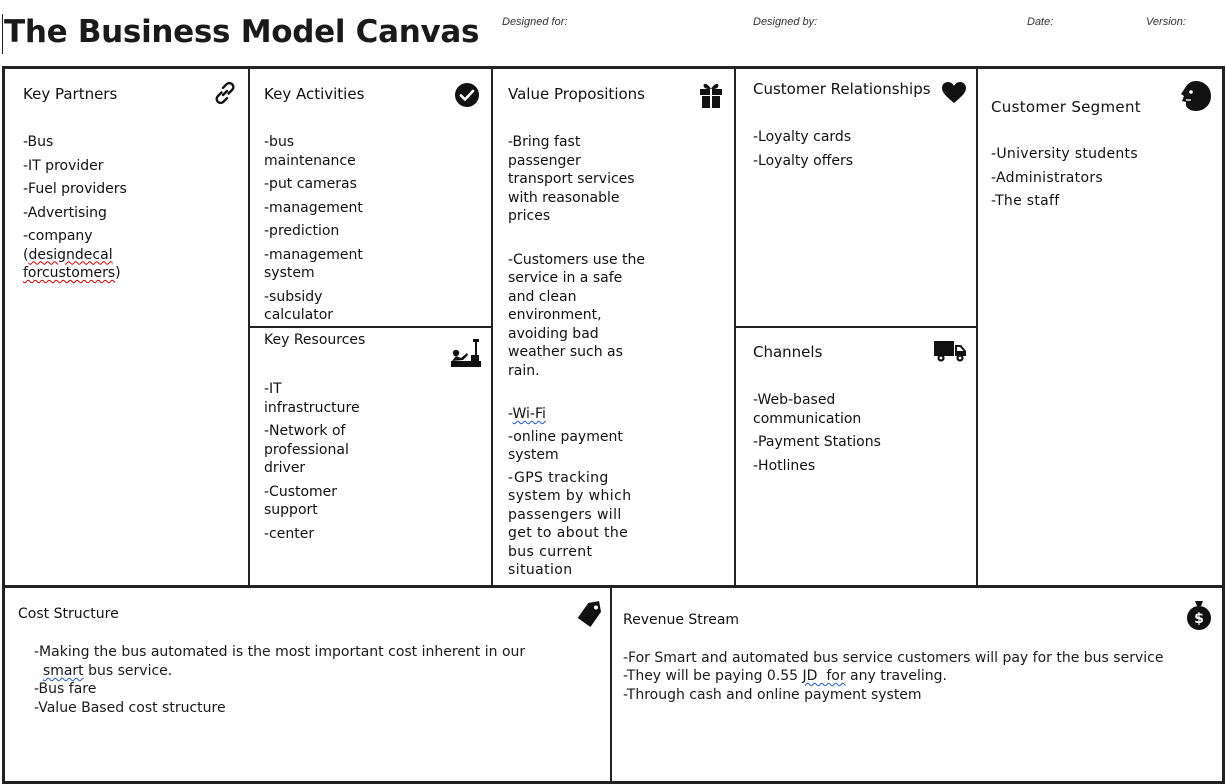 The width and height of the screenshot is (1226, 784). I want to click on list-item: -Advertising, so click(65, 212).